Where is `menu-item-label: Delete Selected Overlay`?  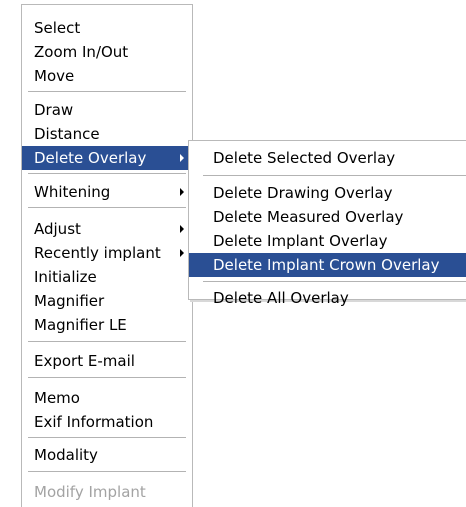 menu-item-label: Delete Selected Overlay is located at coordinates (304, 158).